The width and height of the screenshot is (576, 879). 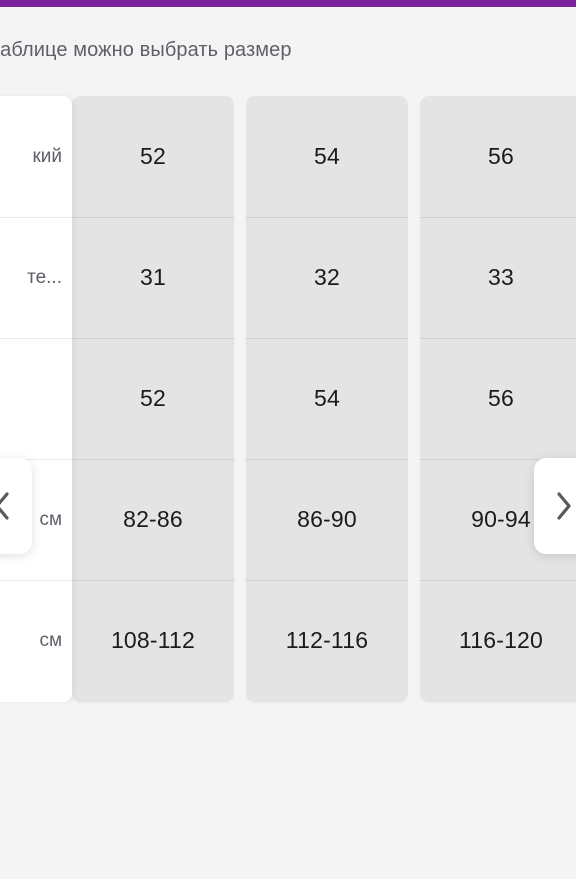 I want to click on size-table-label-column: кий те... см см, so click(x=36, y=399).